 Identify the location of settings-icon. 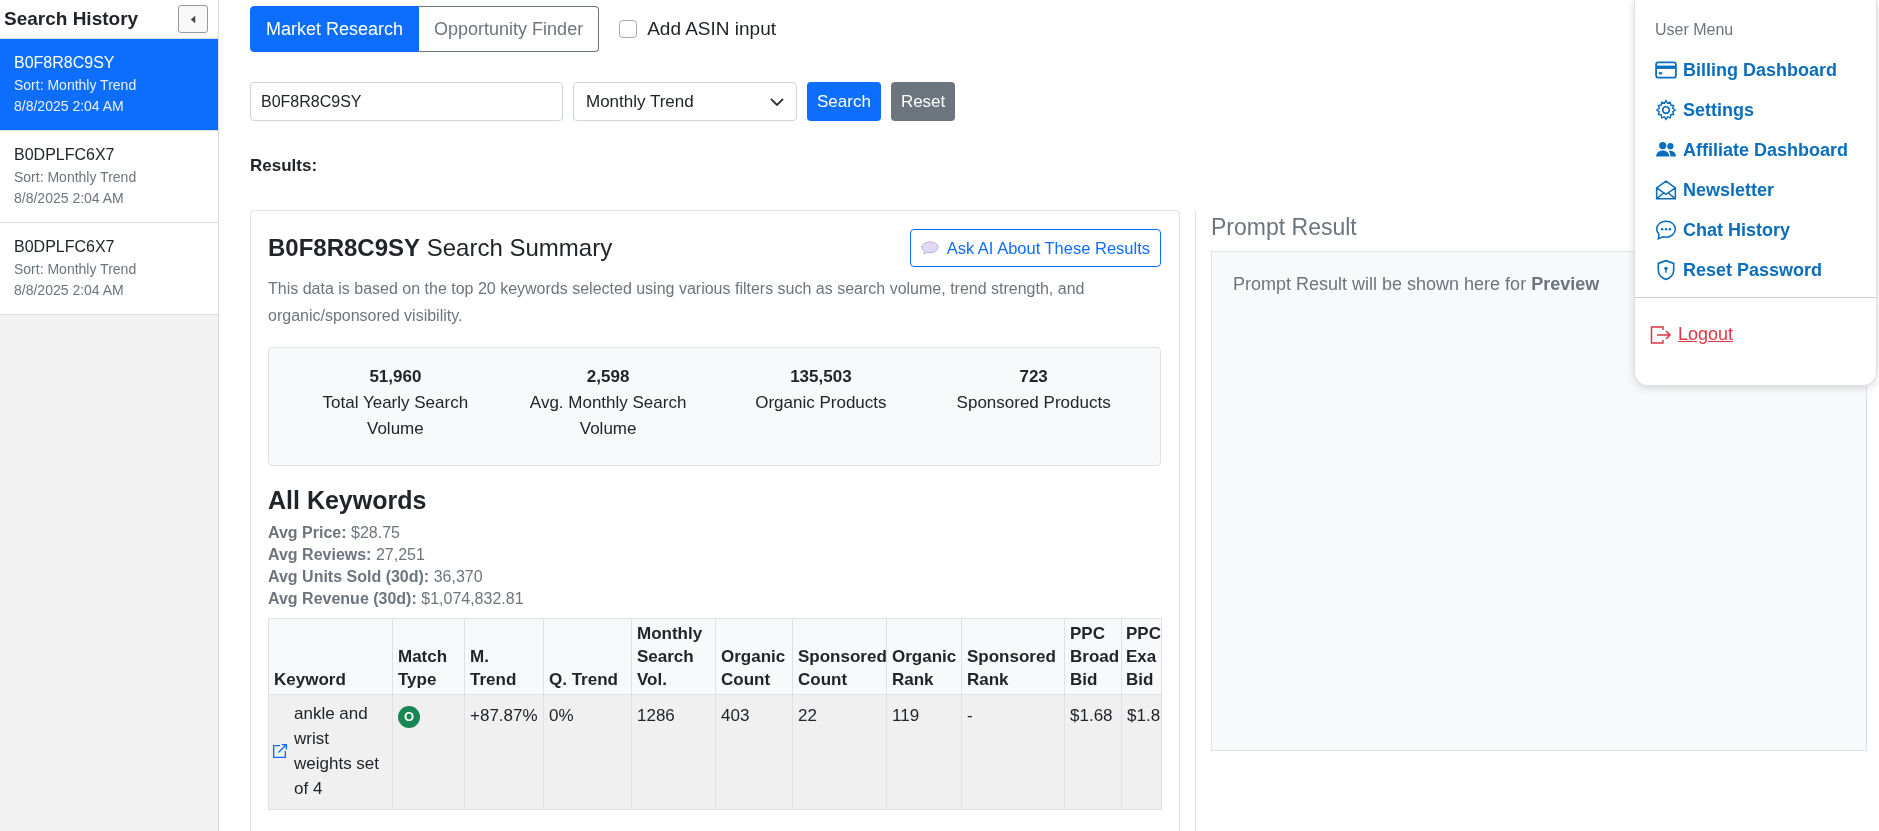
(1666, 110).